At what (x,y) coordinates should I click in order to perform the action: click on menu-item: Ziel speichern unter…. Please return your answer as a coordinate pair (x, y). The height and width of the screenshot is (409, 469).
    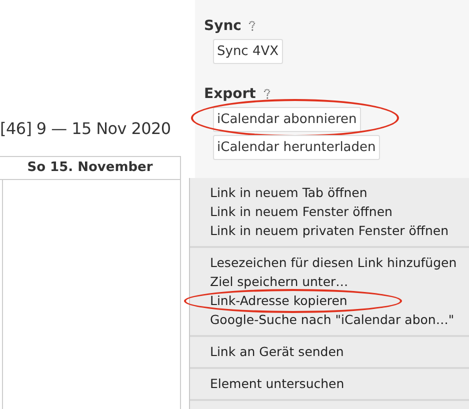
    Looking at the image, I should click on (329, 281).